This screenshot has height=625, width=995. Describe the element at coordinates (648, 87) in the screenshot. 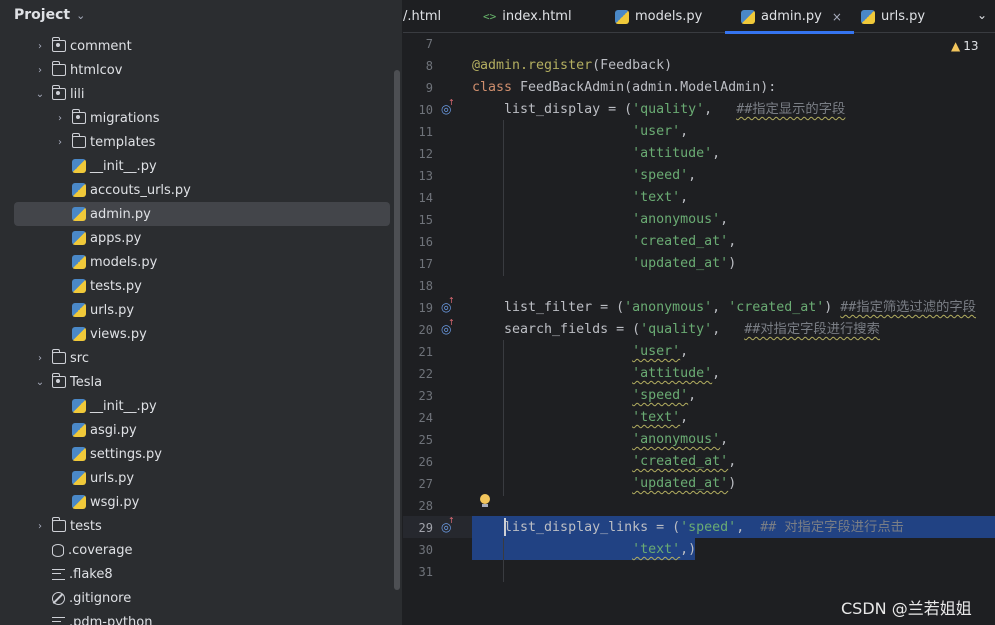

I see `code-token: FeedBackAdmin(admin.ModelAdmin):` at that location.